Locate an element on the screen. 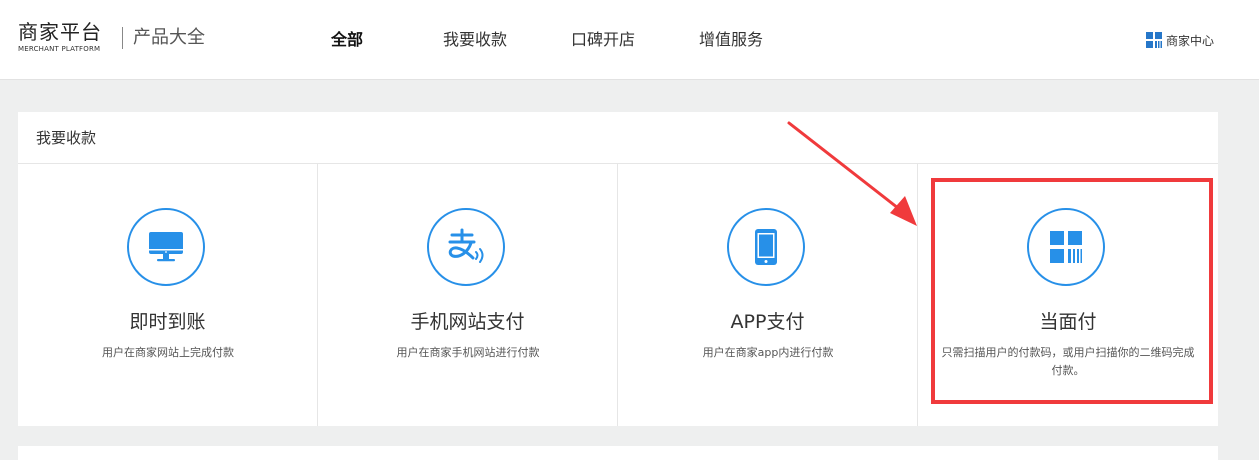 The image size is (1259, 460). product-title: APP支付 is located at coordinates (767, 322).